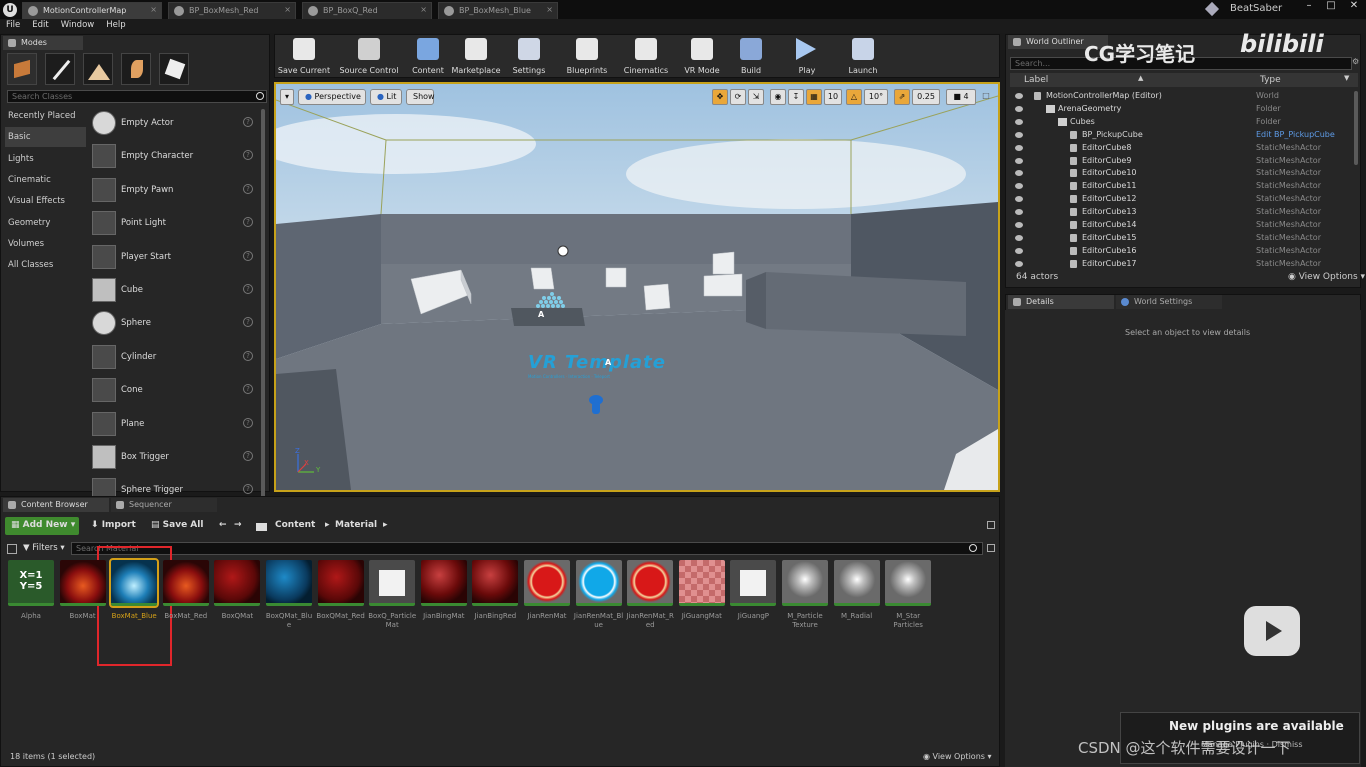 The width and height of the screenshot is (1366, 767). I want to click on category-item: Basic, so click(45, 137).